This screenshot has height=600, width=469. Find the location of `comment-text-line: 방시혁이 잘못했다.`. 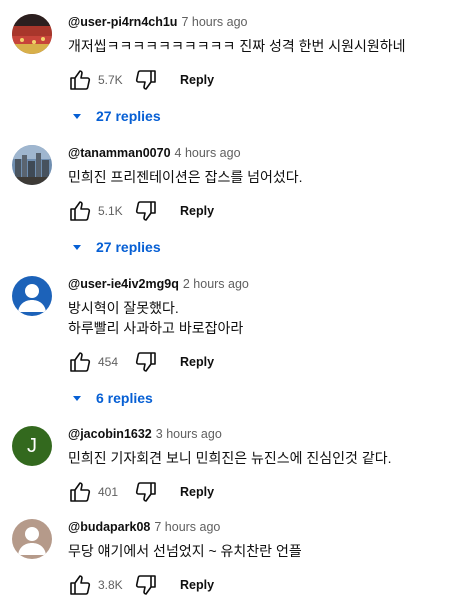

comment-text-line: 방시혁이 잘못했다. is located at coordinates (123, 308).